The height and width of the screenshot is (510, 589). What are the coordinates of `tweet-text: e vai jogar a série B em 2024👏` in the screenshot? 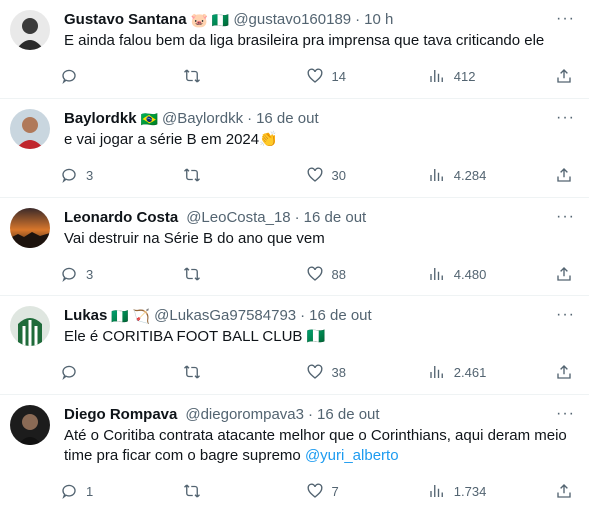 It's located at (171, 139).